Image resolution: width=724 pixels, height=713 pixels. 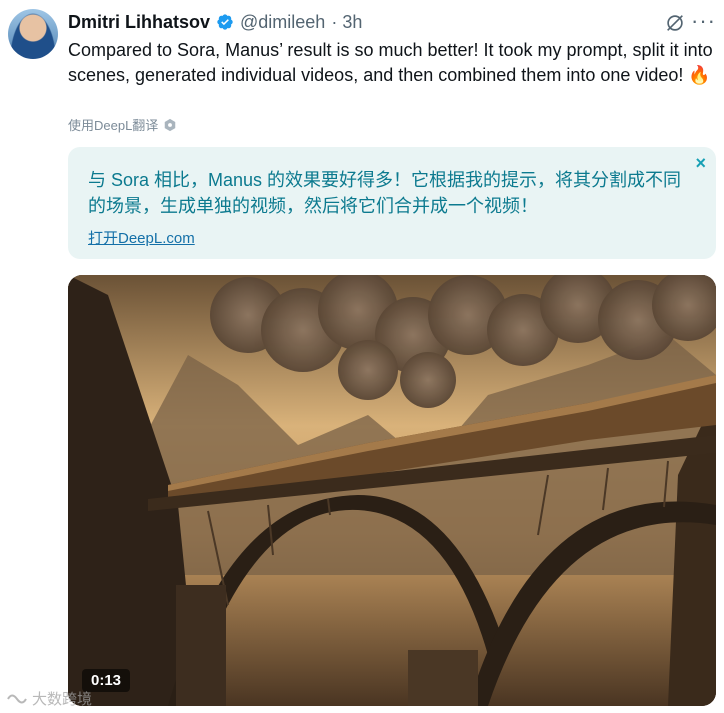 What do you see at coordinates (141, 237) in the screenshot?
I see `open-deepl-link: 打开DeepL.com` at bounding box center [141, 237].